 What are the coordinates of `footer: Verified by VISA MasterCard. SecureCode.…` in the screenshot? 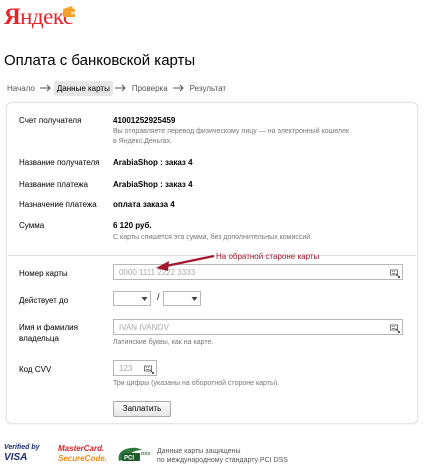 It's located at (212, 455).